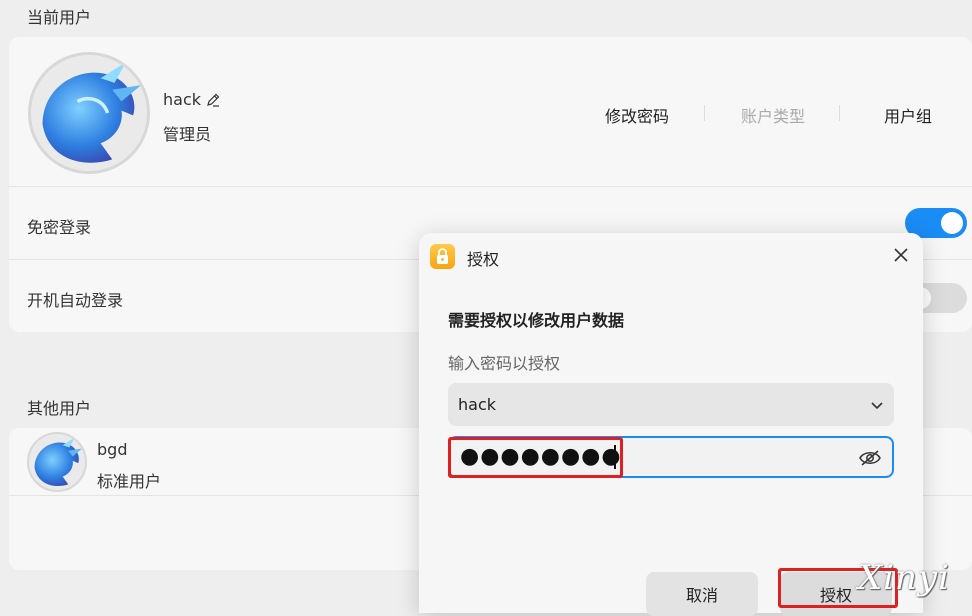 The width and height of the screenshot is (972, 616). What do you see at coordinates (59, 17) in the screenshot?
I see `current-user-section-title: 当前用户` at bounding box center [59, 17].